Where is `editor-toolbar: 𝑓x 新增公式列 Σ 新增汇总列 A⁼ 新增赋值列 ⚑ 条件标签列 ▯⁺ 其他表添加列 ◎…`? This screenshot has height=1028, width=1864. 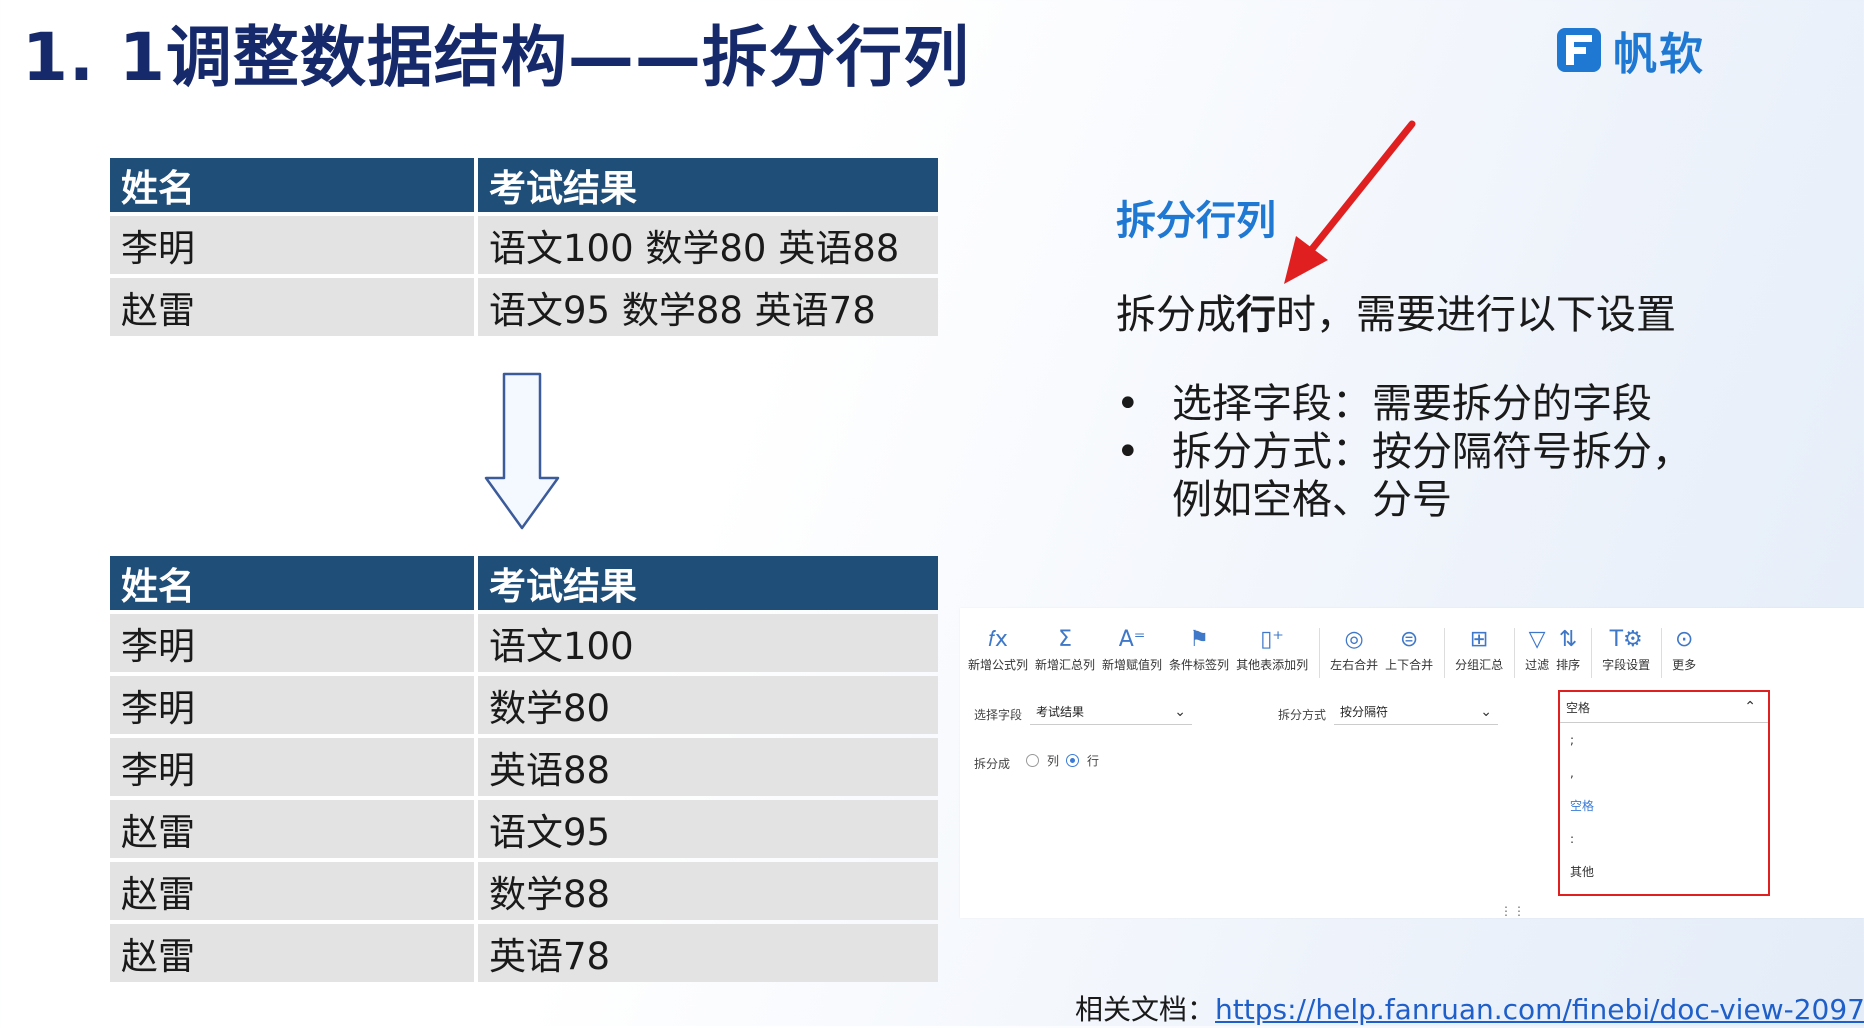 editor-toolbar: 𝑓x 新增公式列 Σ 新增汇总列 A⁼ 新增赋值列 ⚑ 条件标签列 ▯⁺ 其他表添加列 ◎… is located at coordinates (1335, 650).